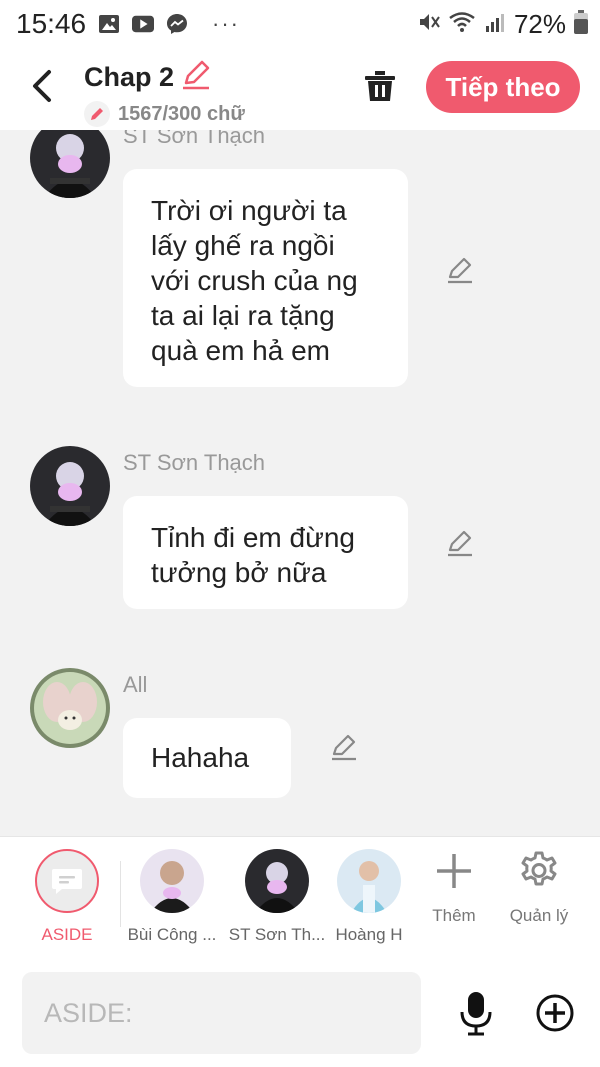  I want to click on sender-name: All, so click(135, 684).